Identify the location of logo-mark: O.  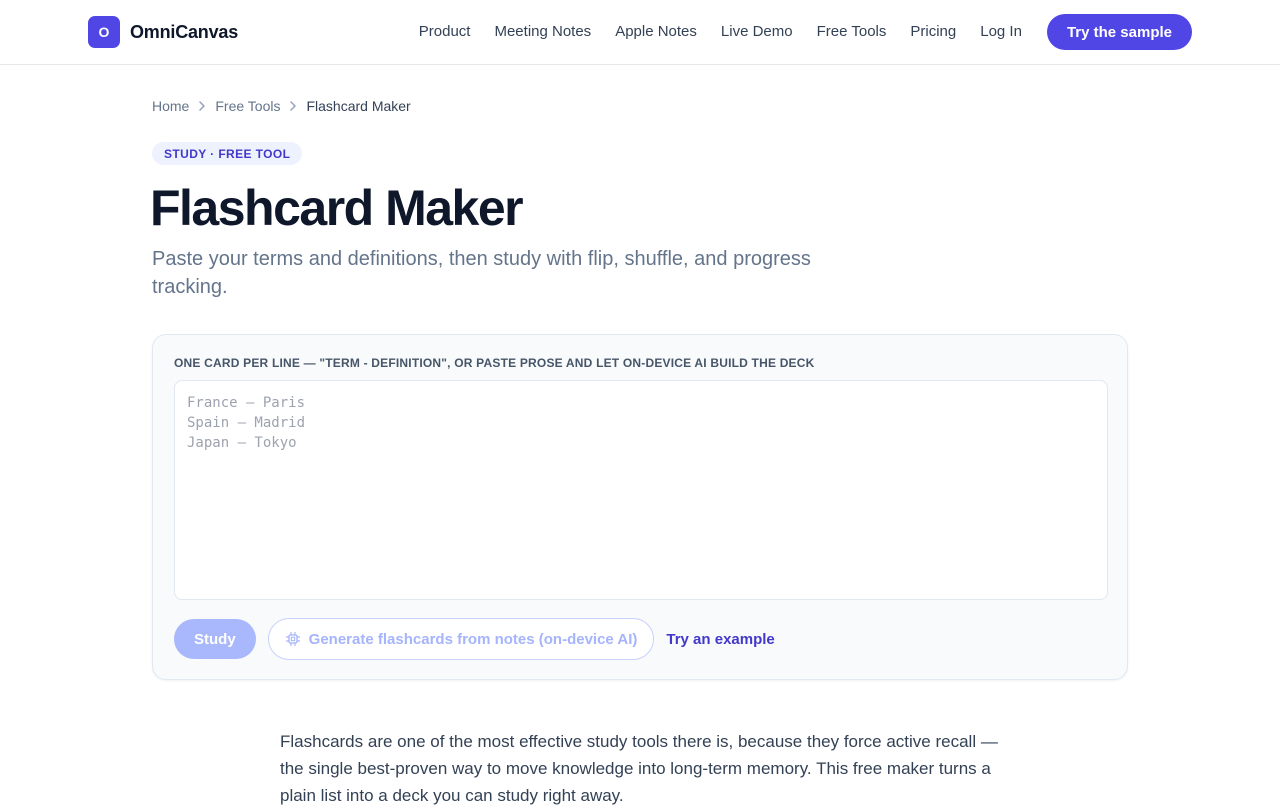
(104, 32).